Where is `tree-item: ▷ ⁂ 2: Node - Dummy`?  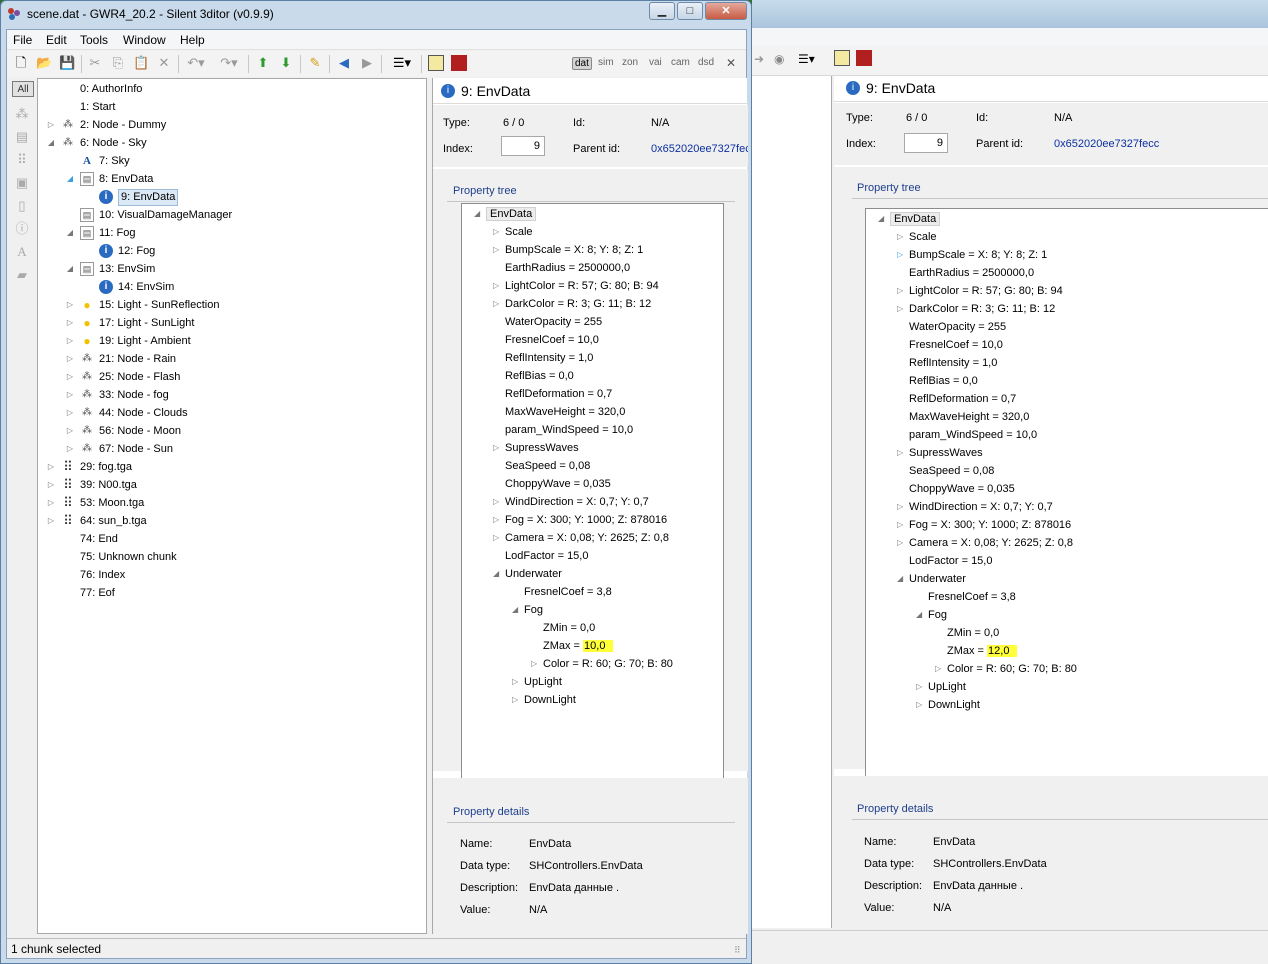 tree-item: ▷ ⁂ 2: Node - Dummy is located at coordinates (232, 125).